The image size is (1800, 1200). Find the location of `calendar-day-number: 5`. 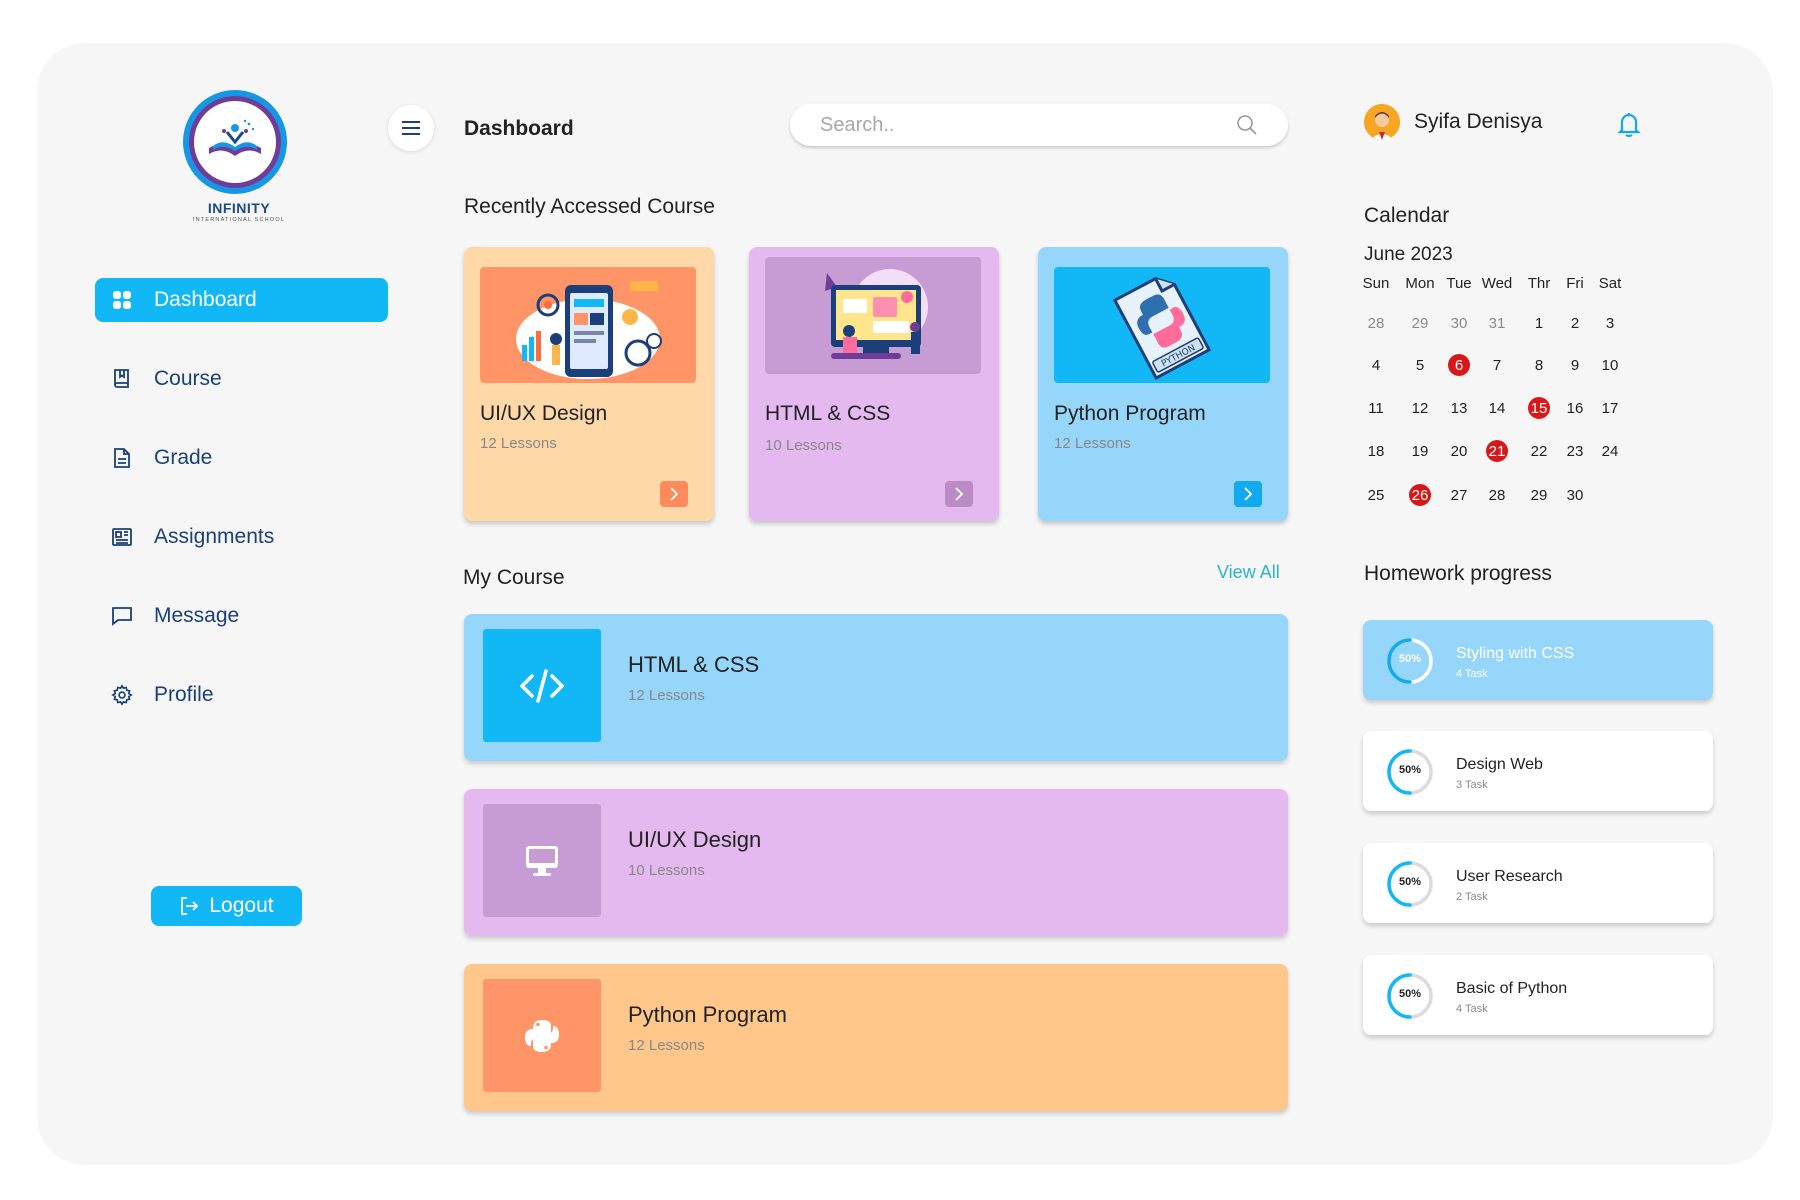

calendar-day-number: 5 is located at coordinates (1420, 365).